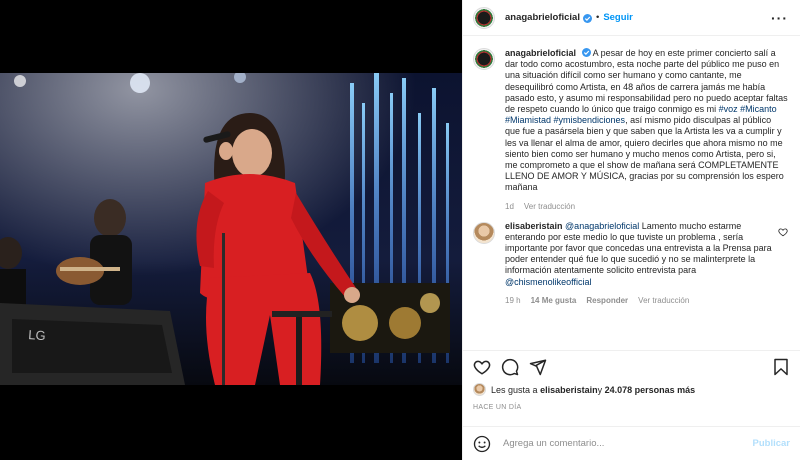  What do you see at coordinates (538, 367) in the screenshot?
I see `share-paper-plane-icon` at bounding box center [538, 367].